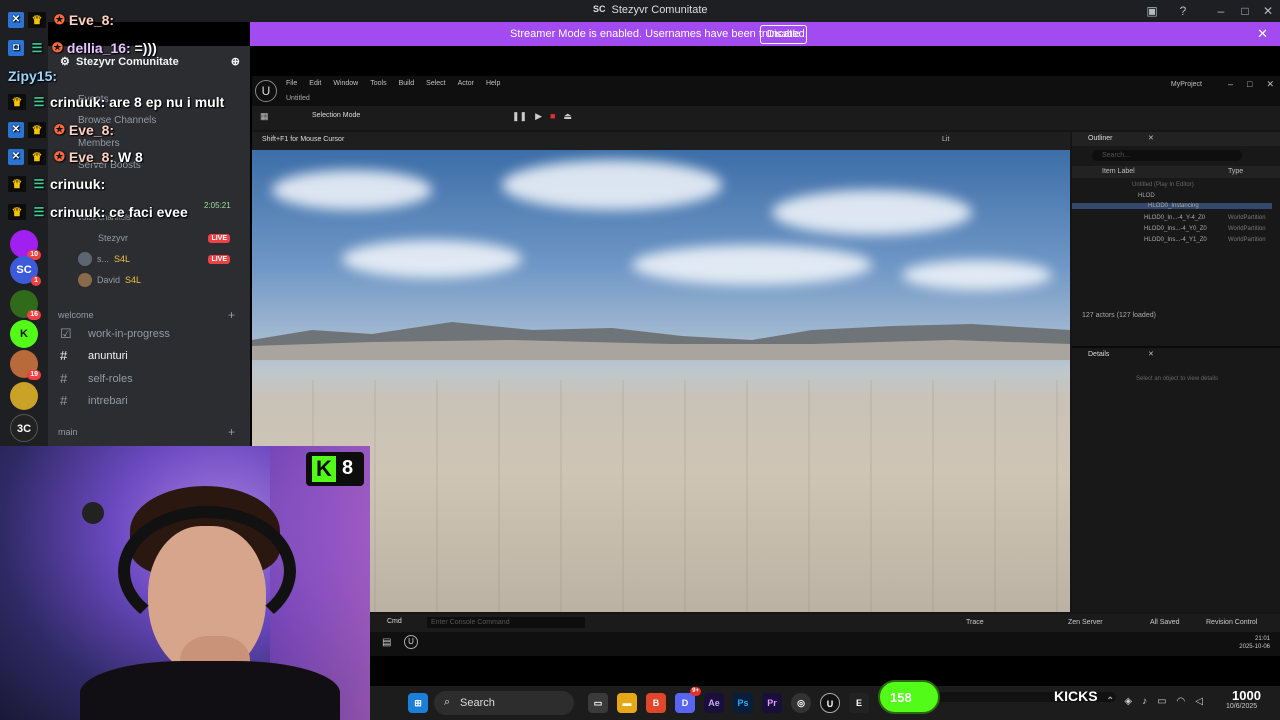 The image size is (1280, 720). Describe the element at coordinates (552, 116) in the screenshot. I see `stop-icon: ■` at that location.